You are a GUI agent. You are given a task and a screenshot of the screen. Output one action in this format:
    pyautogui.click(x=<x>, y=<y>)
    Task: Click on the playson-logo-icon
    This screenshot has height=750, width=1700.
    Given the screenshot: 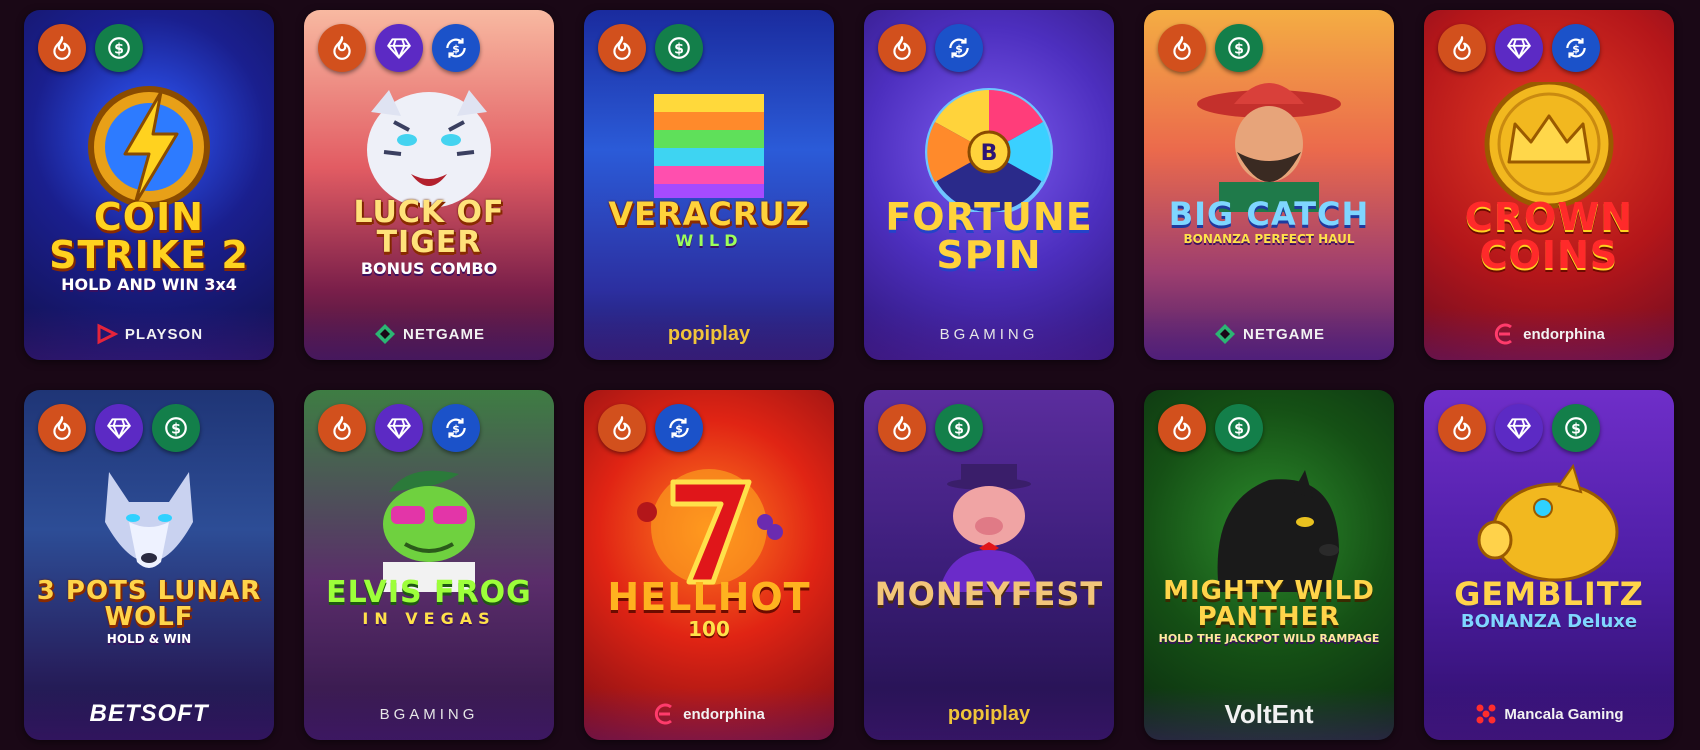 What is the action you would take?
    pyautogui.click(x=108, y=334)
    